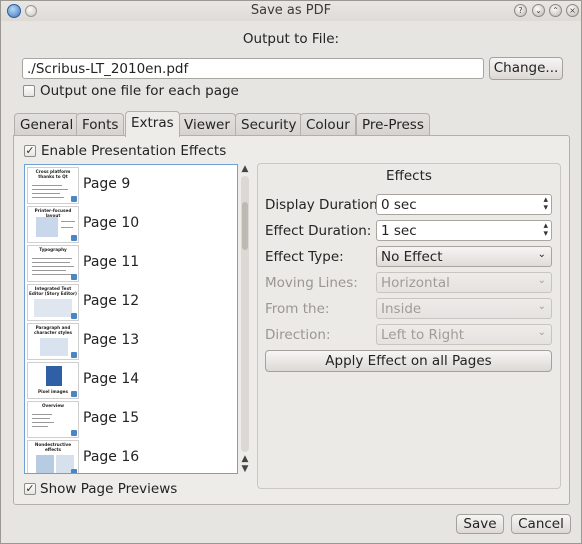  I want to click on tab-pre-press: Pre-Press, so click(393, 124).